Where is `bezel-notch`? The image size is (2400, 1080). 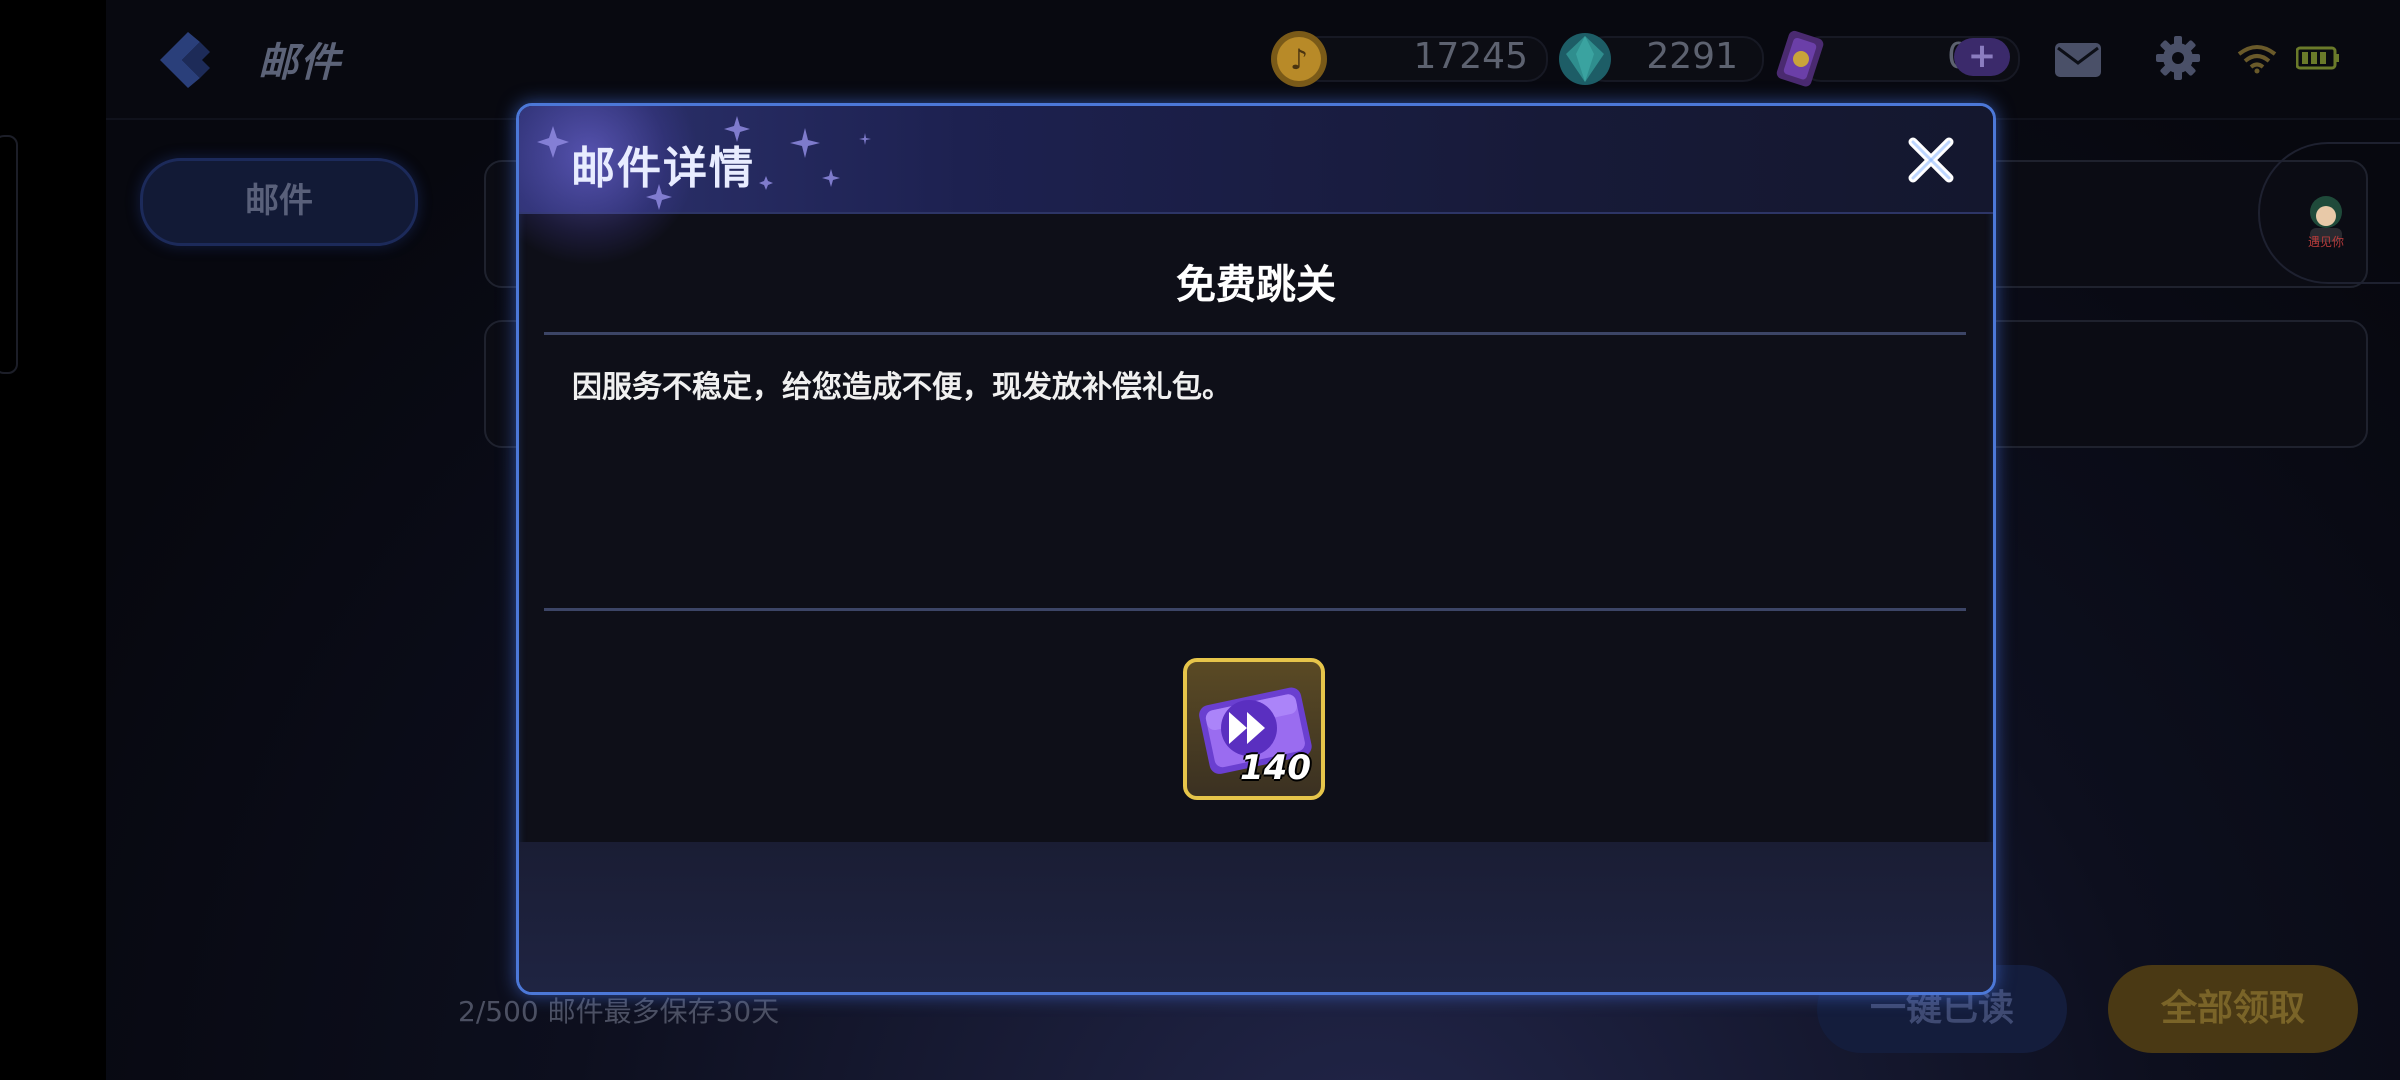
bezel-notch is located at coordinates (9, 254).